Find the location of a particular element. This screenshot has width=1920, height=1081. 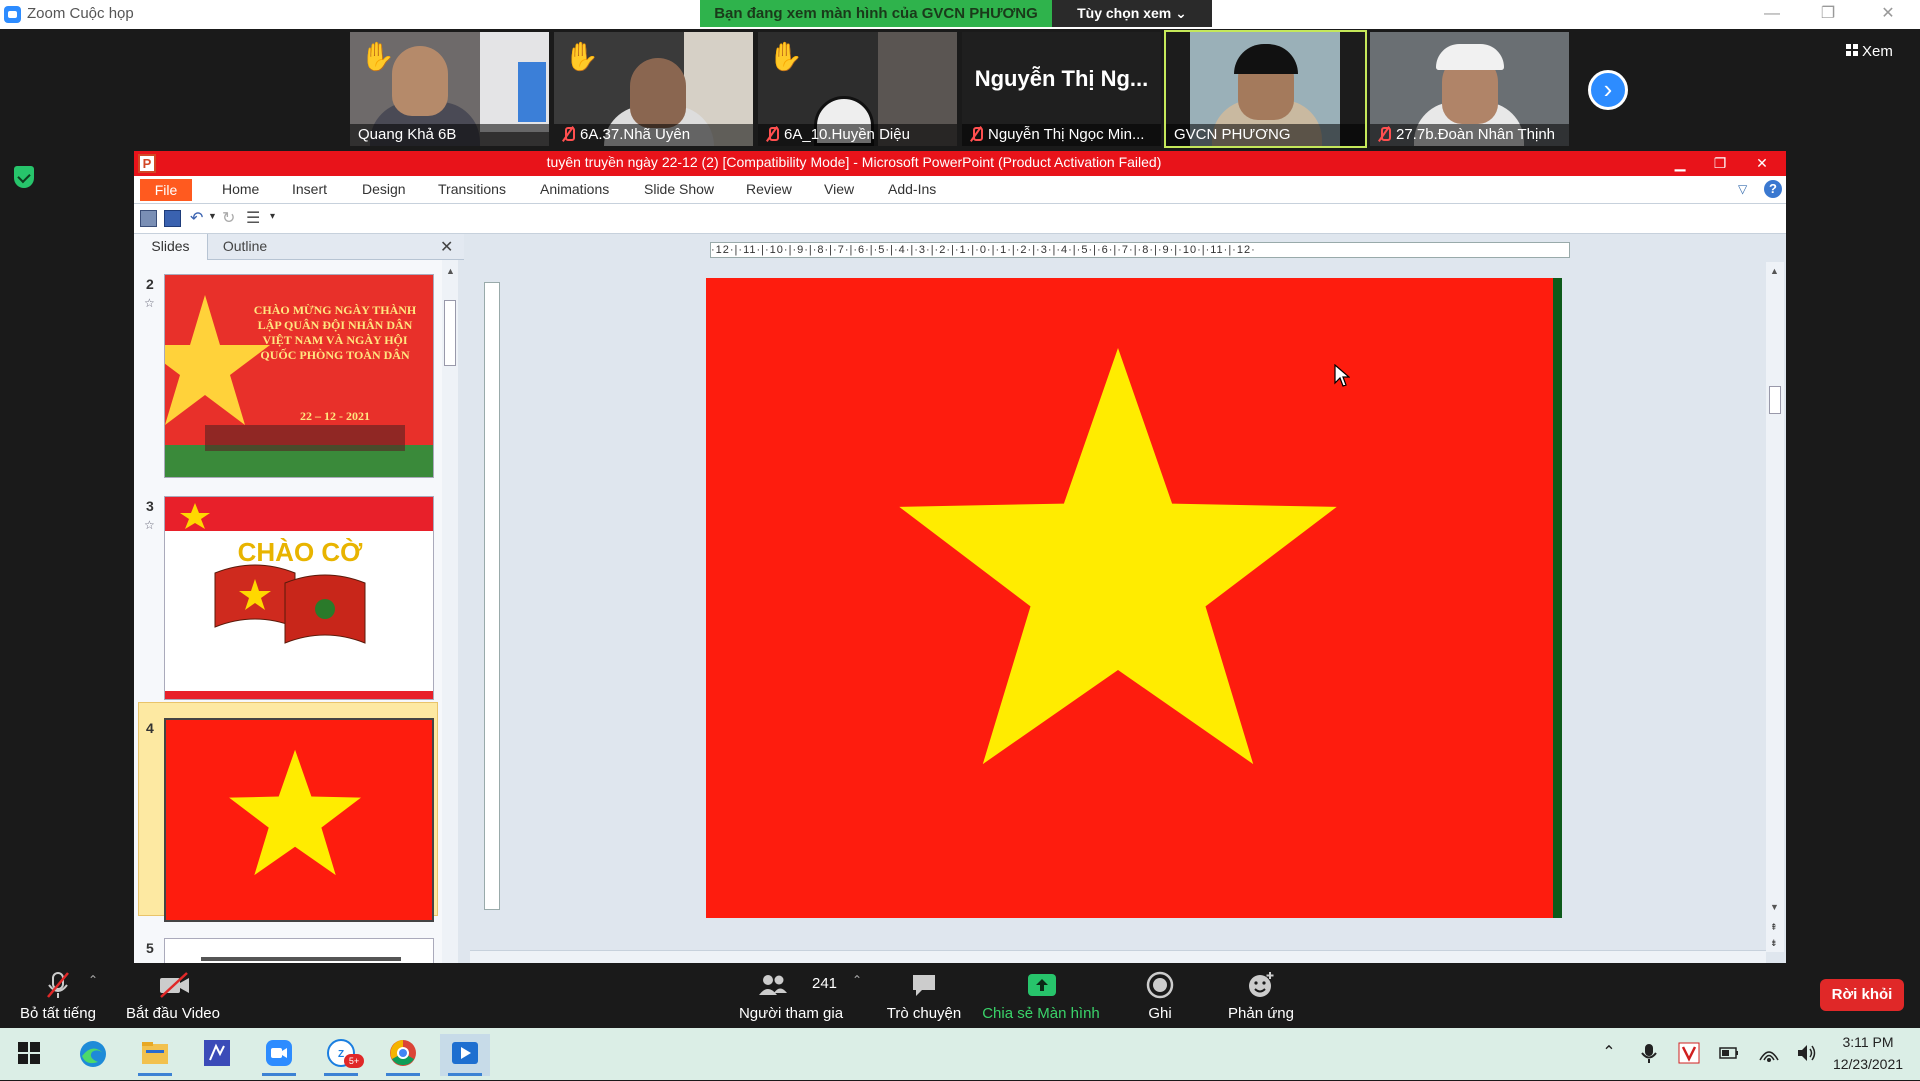

record-button: Ghi is located at coordinates (1160, 995).